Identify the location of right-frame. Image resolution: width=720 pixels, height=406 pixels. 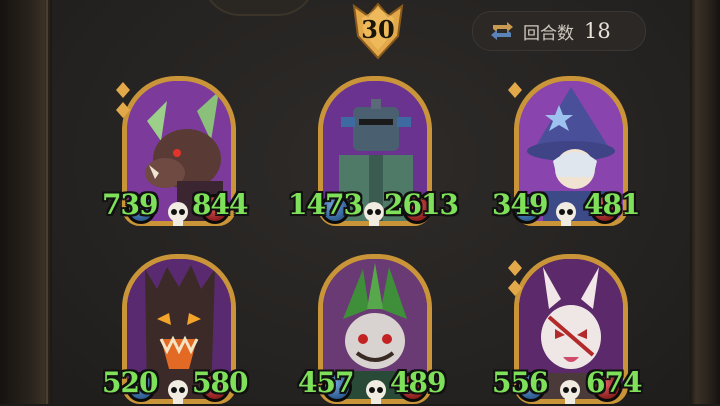
(705, 202).